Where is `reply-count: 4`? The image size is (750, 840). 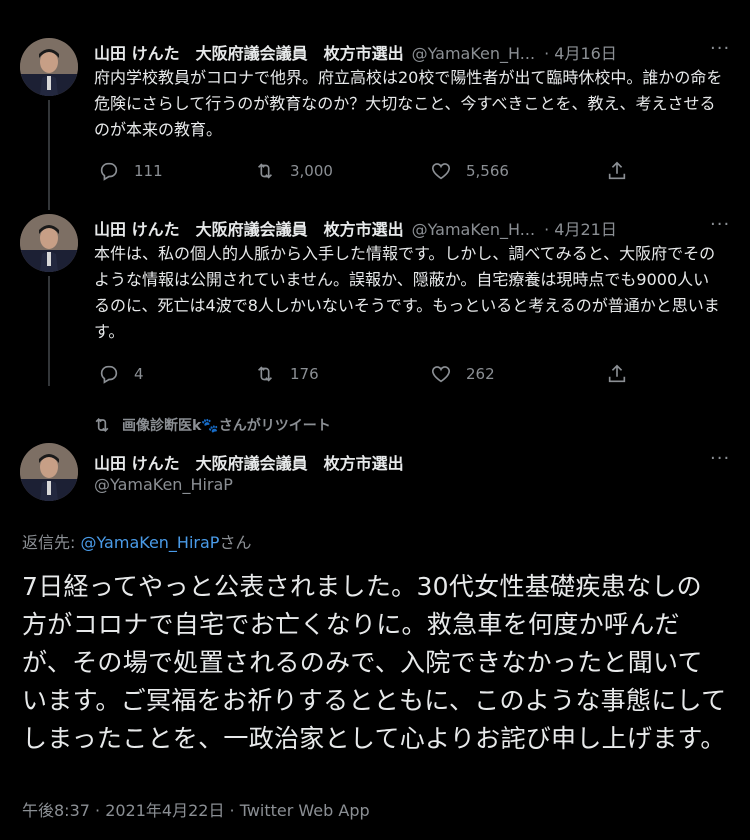
reply-count: 4 is located at coordinates (139, 374).